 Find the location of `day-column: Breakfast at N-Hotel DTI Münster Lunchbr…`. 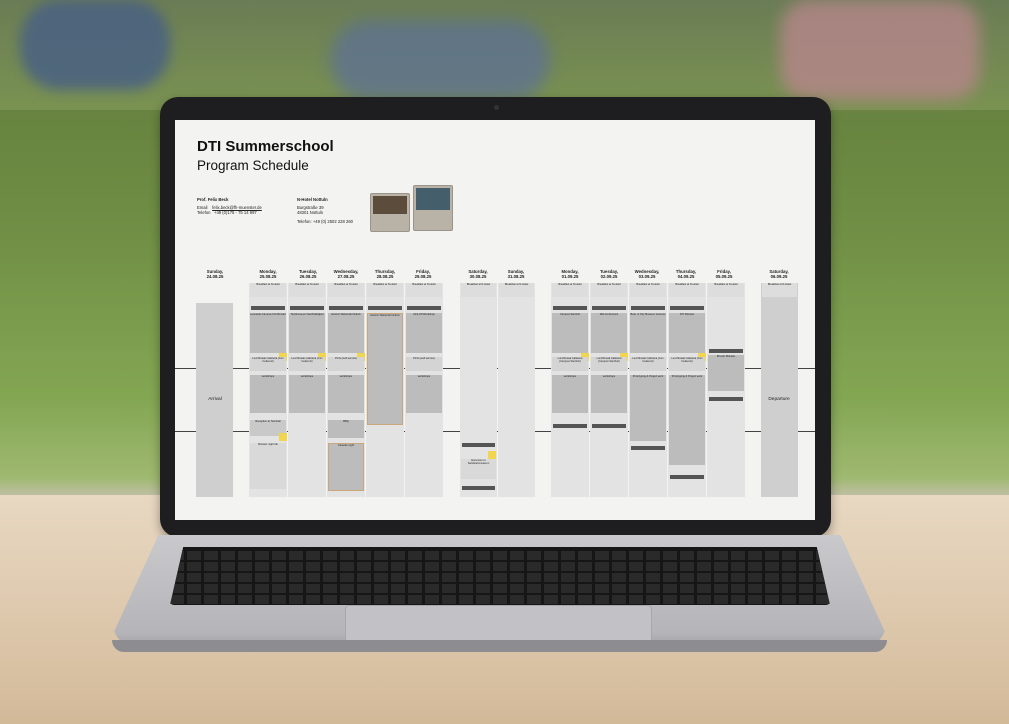

day-column: Breakfast at N-Hotel DTI Münster Lunchbr… is located at coordinates (687, 390).